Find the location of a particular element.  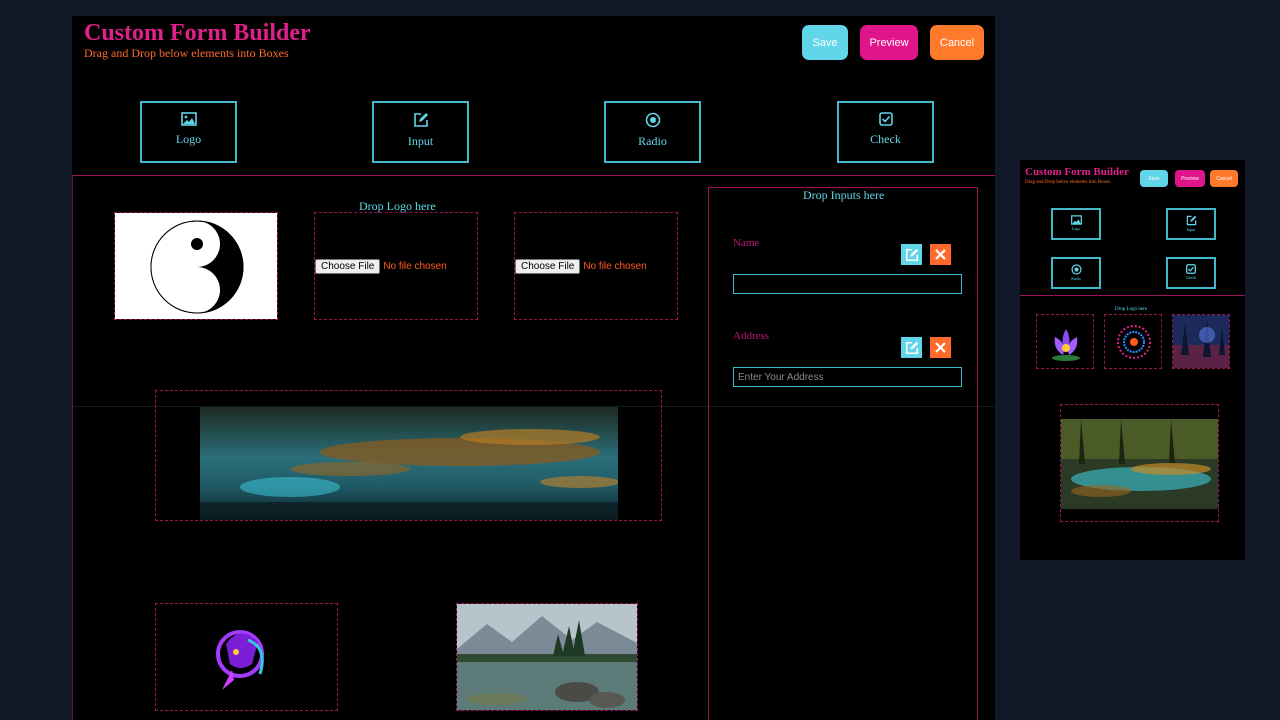

page-subtitle: Drag and Drop below elements into Boxes is located at coordinates (186, 53).